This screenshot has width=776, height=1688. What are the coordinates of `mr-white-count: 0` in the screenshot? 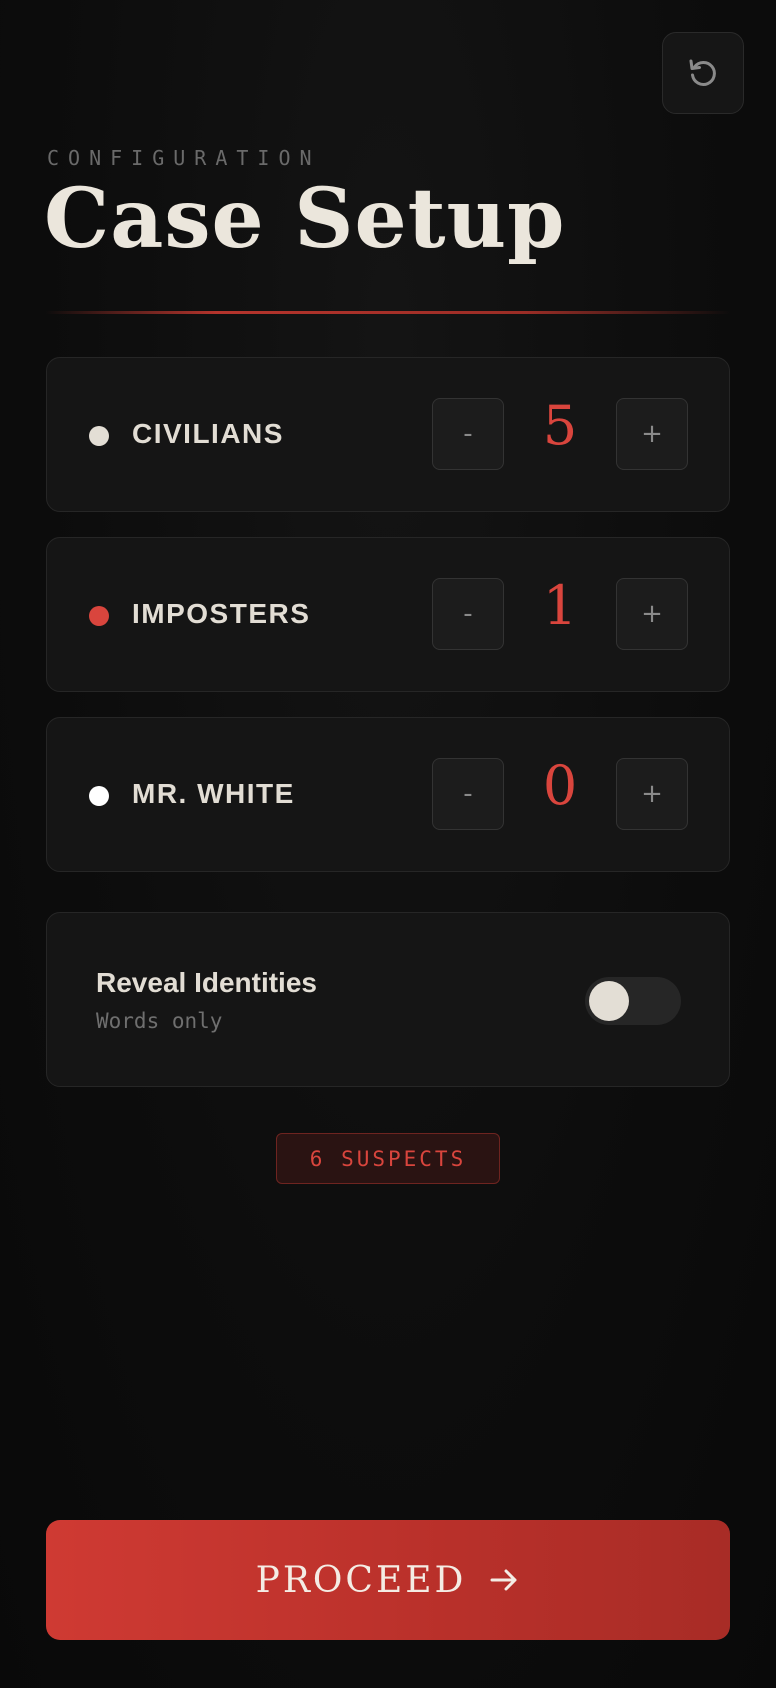 It's located at (560, 785).